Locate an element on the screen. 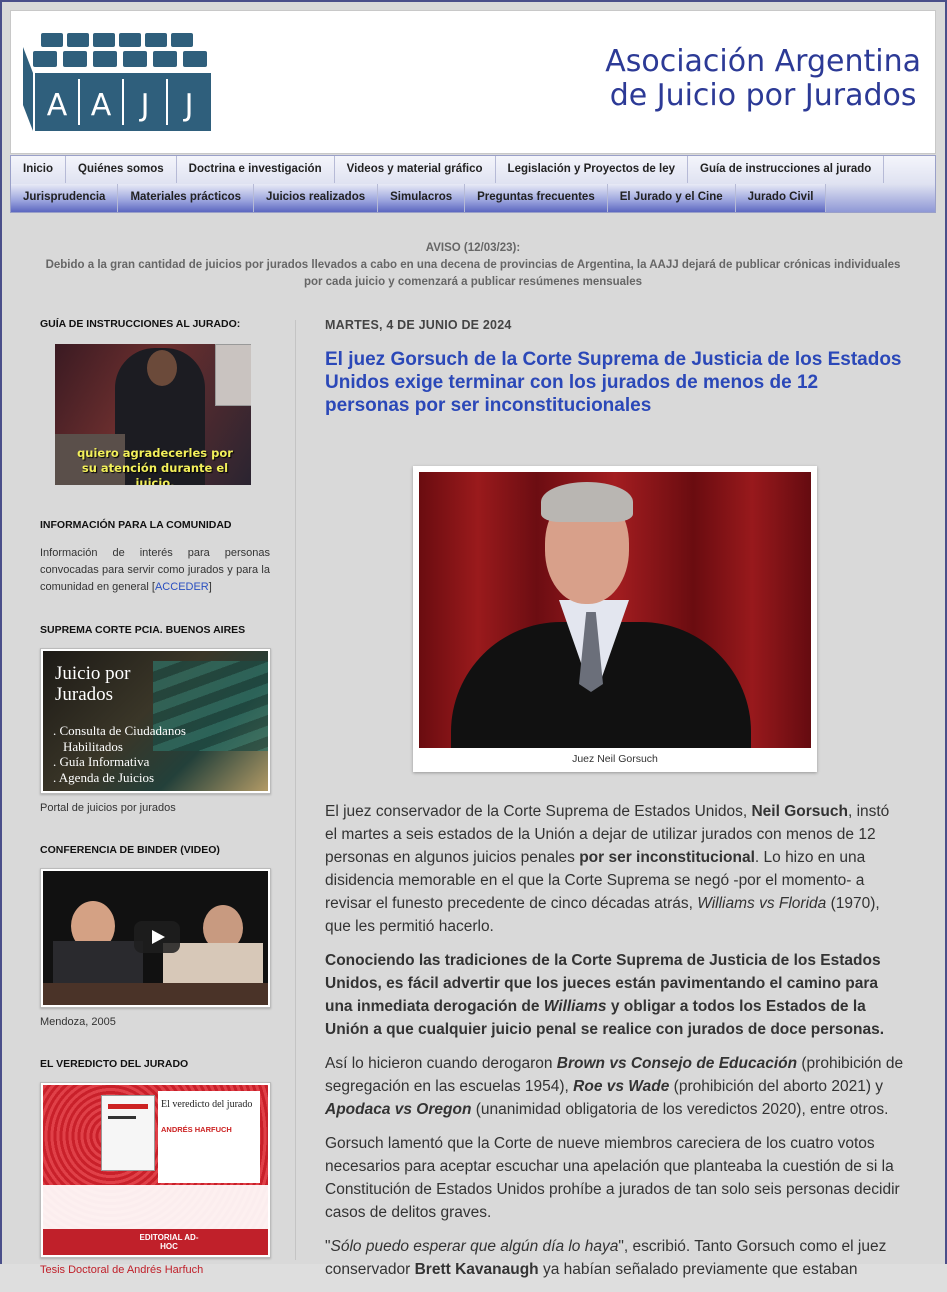 This screenshot has height=1292, width=947. binder-video is located at coordinates (155, 938).